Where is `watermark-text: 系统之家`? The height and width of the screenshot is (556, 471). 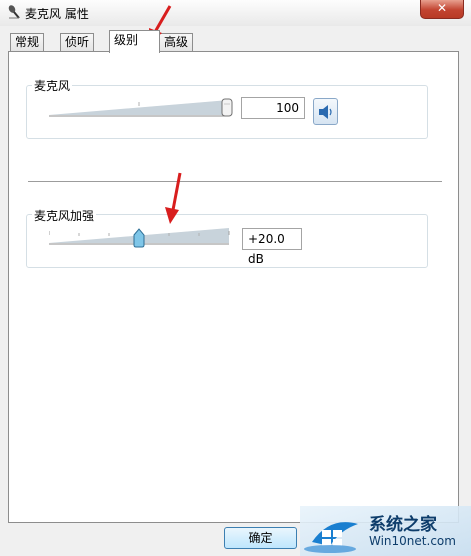
watermark-text: 系统之家 is located at coordinates (403, 525).